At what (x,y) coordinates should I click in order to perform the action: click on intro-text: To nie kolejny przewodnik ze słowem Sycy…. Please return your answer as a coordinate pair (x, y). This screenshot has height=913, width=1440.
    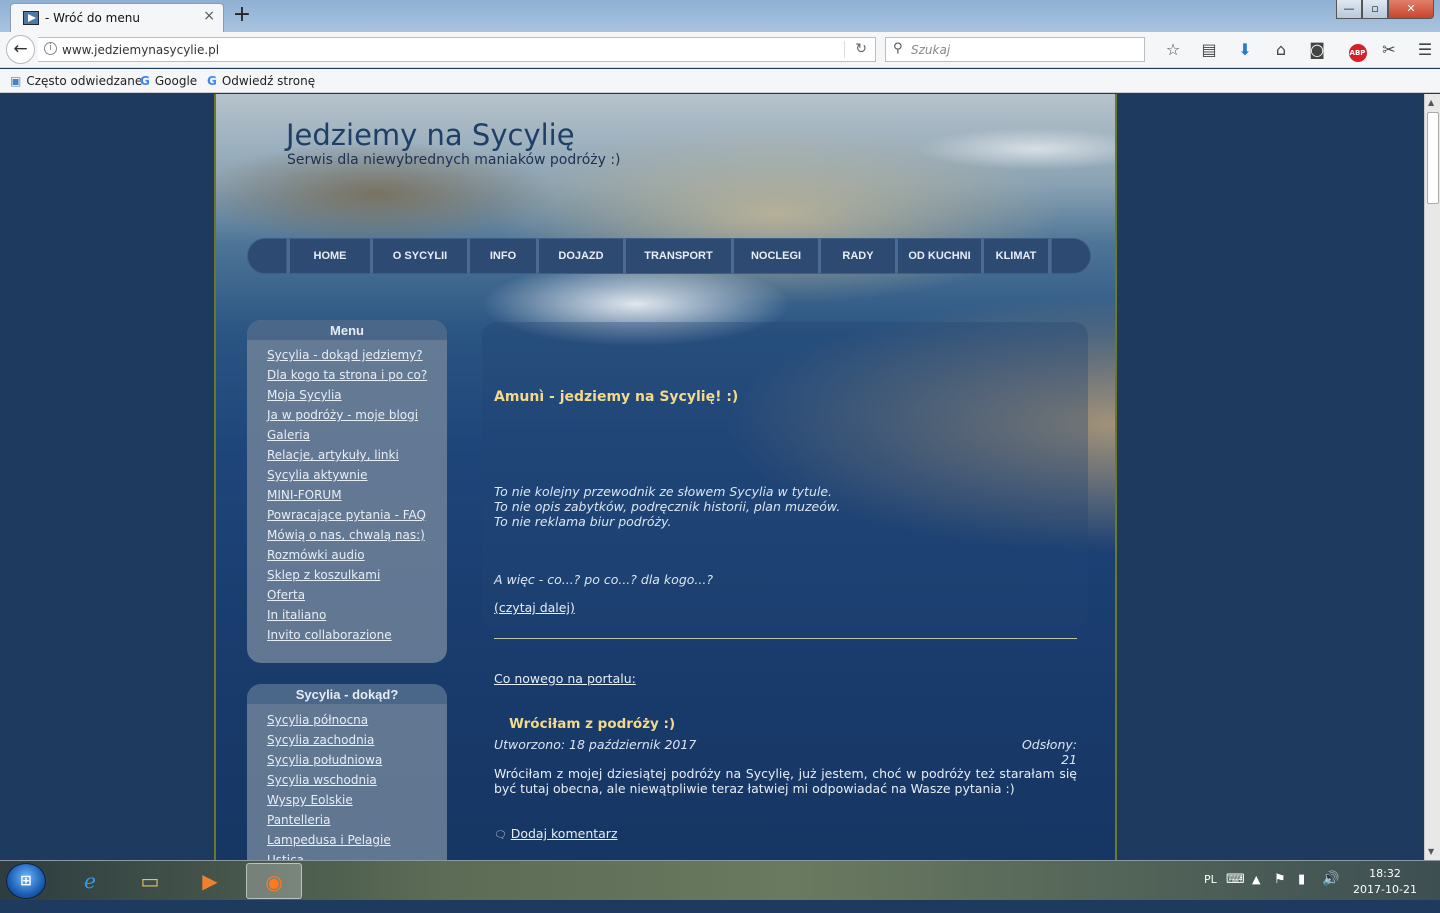
    Looking at the image, I should click on (667, 506).